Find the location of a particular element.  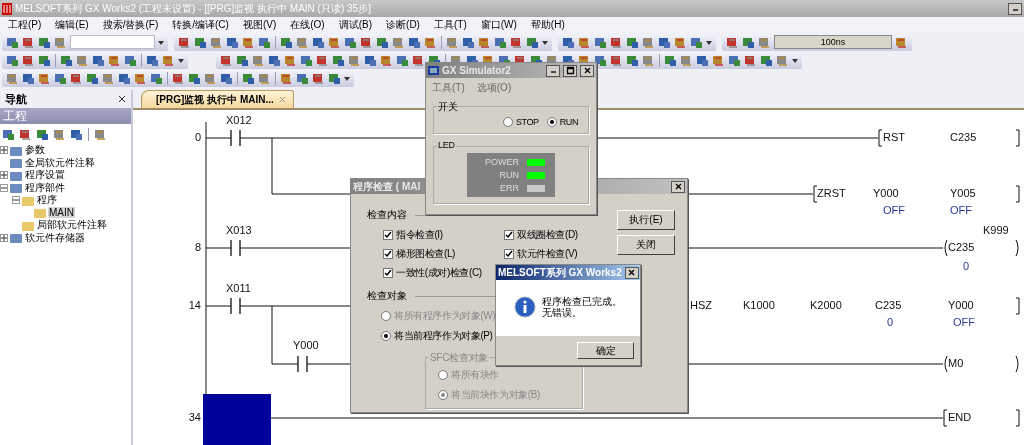

close-button is located at coordinates (631, 272).